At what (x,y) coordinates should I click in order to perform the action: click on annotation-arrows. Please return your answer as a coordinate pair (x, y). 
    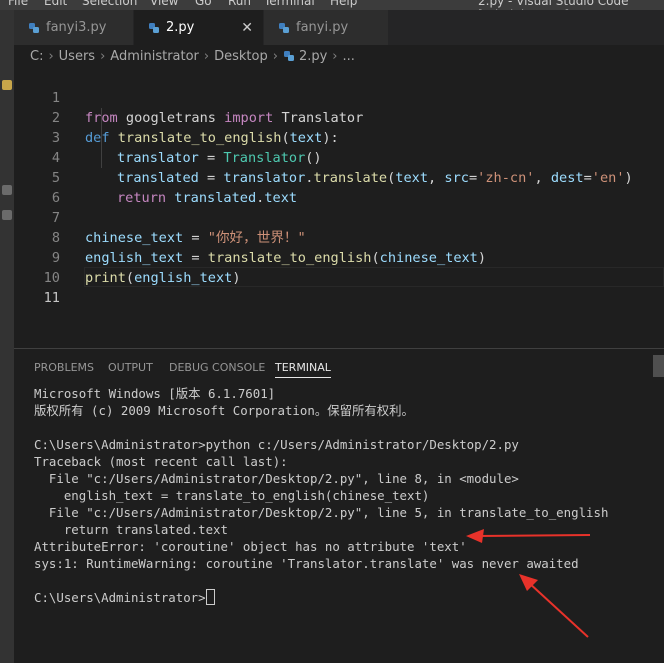
    Looking at the image, I should click on (528, 583).